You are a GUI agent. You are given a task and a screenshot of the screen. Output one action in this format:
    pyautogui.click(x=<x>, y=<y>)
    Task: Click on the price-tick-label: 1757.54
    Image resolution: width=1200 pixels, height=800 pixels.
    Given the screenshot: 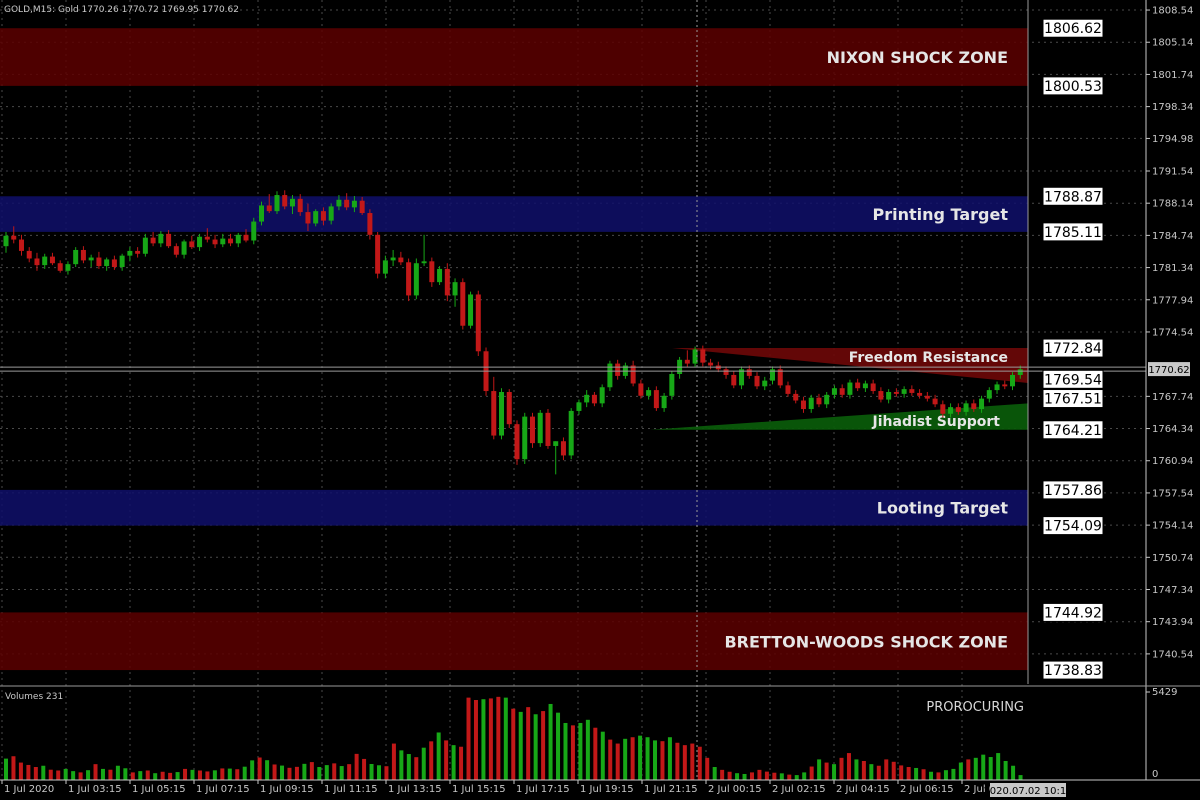 What is the action you would take?
    pyautogui.click(x=1172, y=493)
    